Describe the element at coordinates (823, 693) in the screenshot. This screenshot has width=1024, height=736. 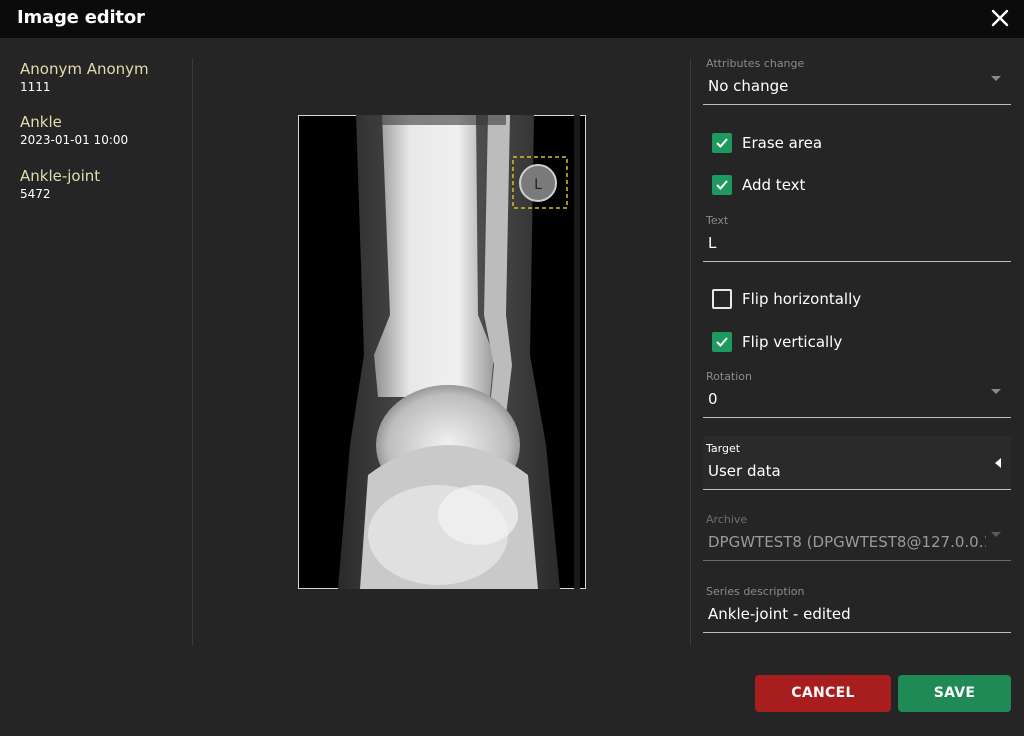
I see `cancel-button: CANCEL` at that location.